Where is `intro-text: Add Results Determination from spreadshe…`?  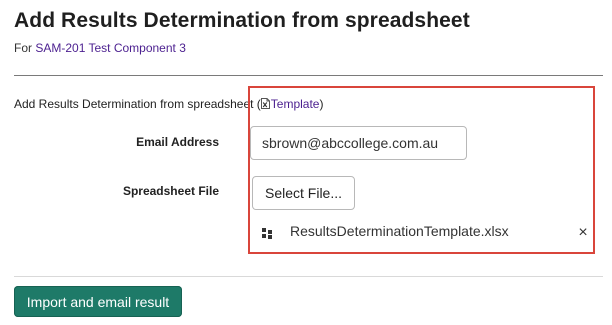 intro-text: Add Results Determination from spreadshe… is located at coordinates (168, 104).